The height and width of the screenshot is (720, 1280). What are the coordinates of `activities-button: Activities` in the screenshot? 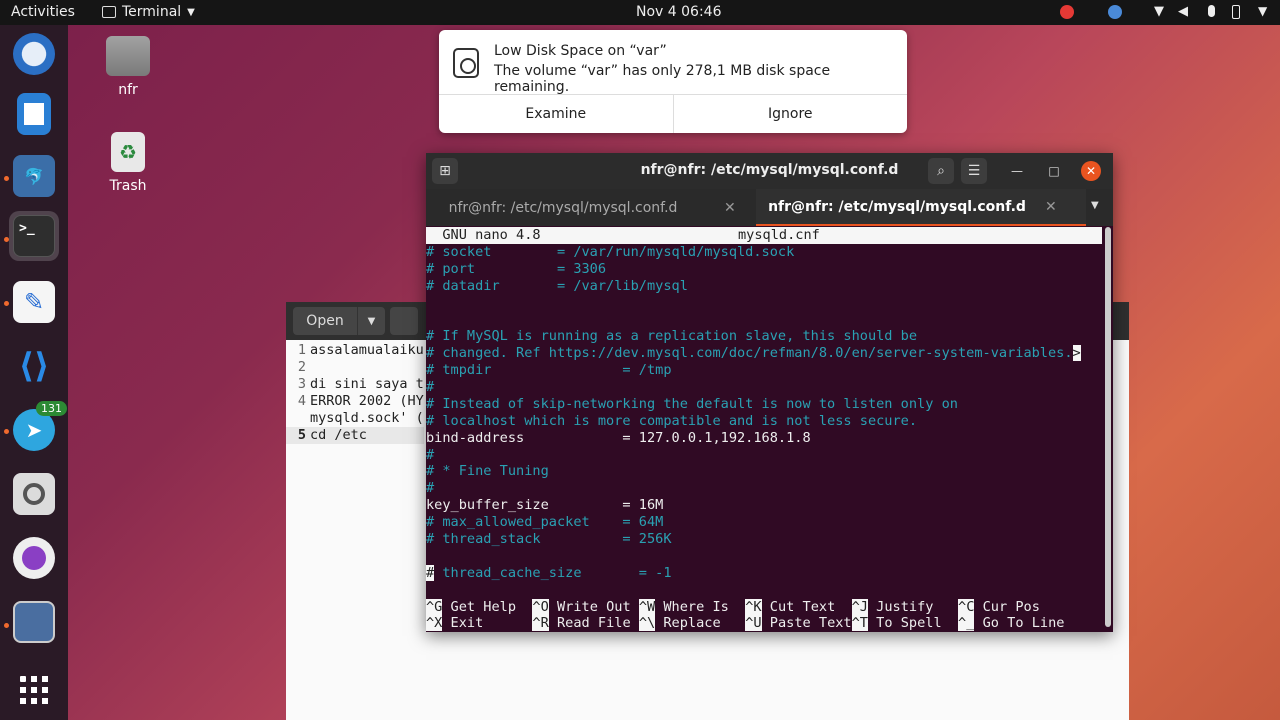 It's located at (43, 12).